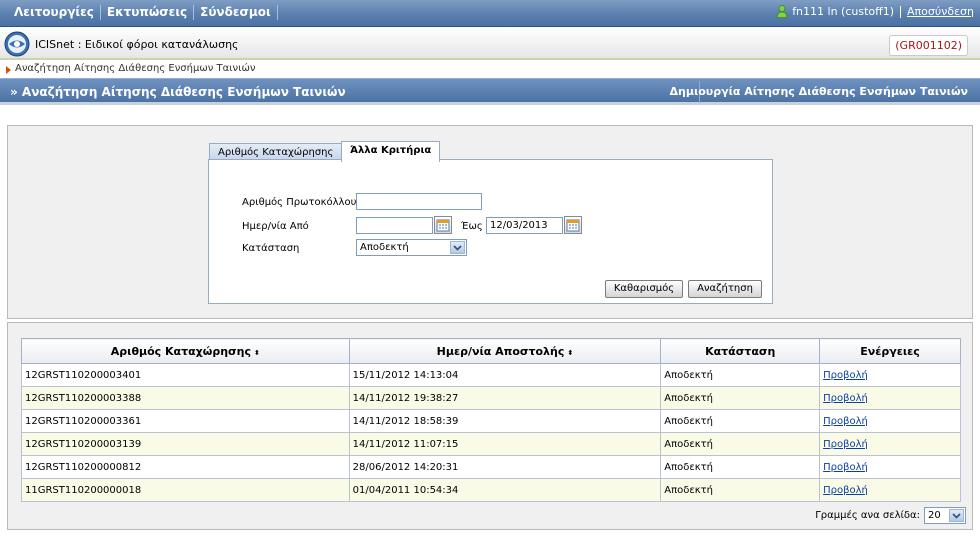  Describe the element at coordinates (419, 201) in the screenshot. I see `protocol-number-input` at that location.